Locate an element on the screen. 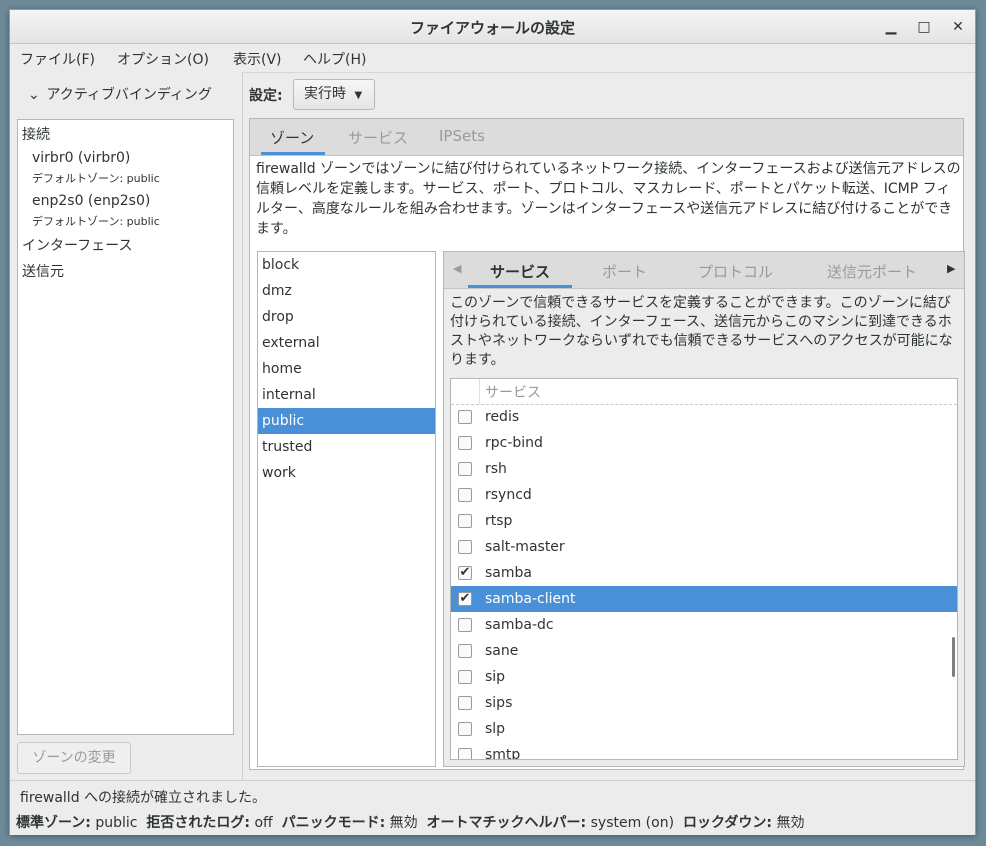 The height and width of the screenshot is (846, 986). tab-zone-services: サービス is located at coordinates (520, 271).